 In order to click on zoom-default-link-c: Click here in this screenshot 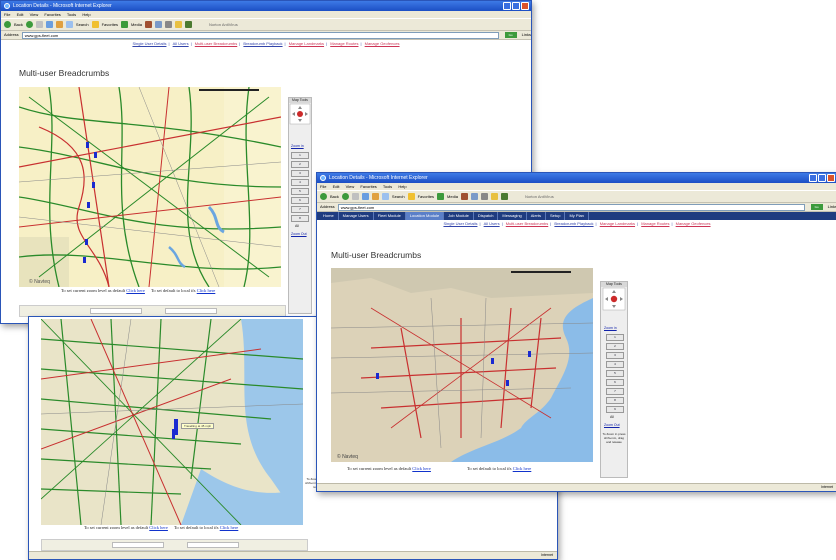, I will do `click(421, 468)`.